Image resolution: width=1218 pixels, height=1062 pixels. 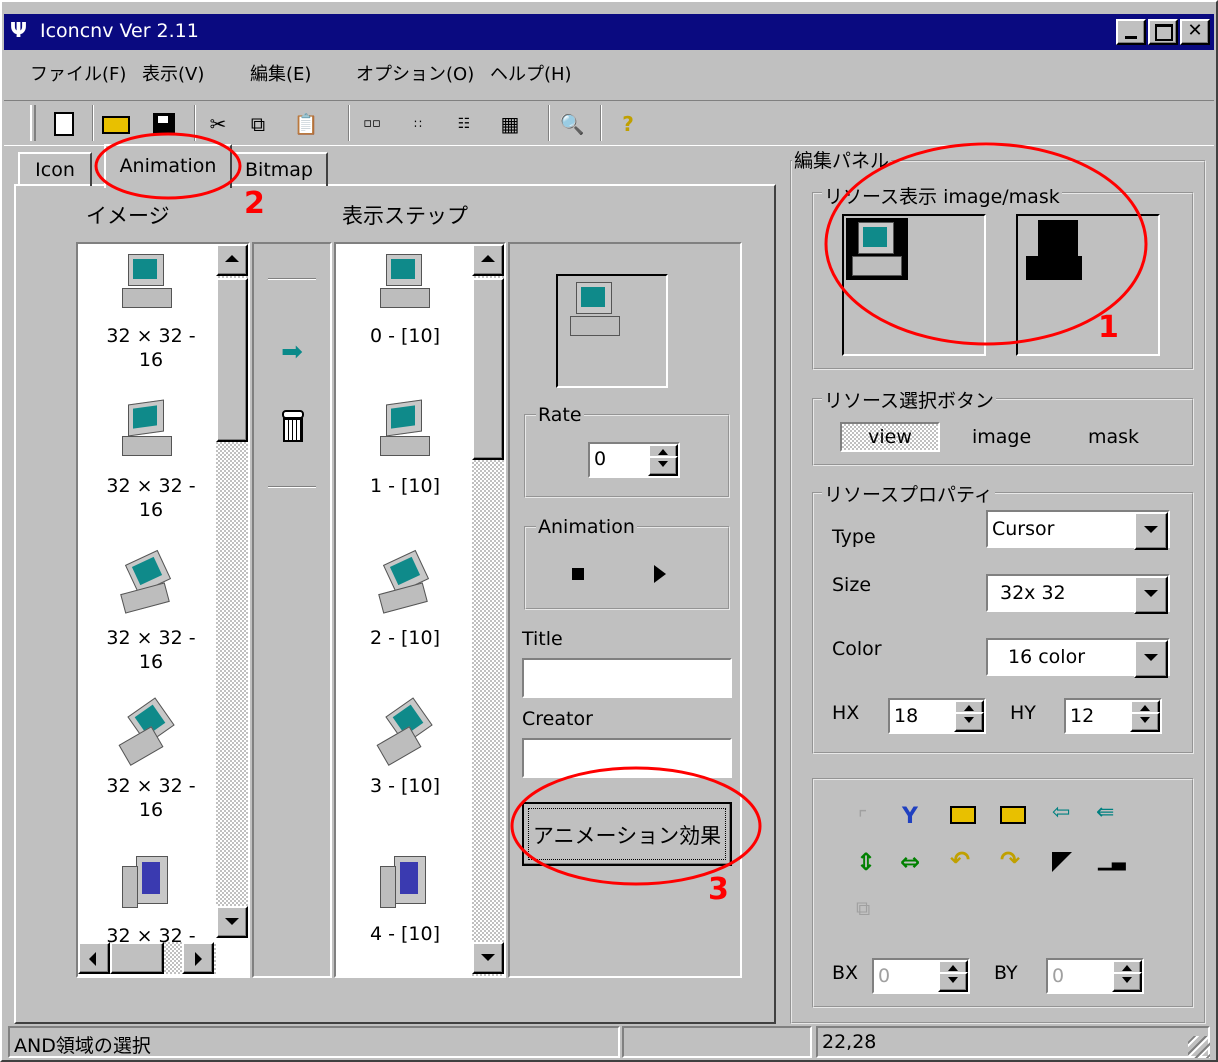 What do you see at coordinates (718, 889) in the screenshot?
I see `annotation-number-3: 3` at bounding box center [718, 889].